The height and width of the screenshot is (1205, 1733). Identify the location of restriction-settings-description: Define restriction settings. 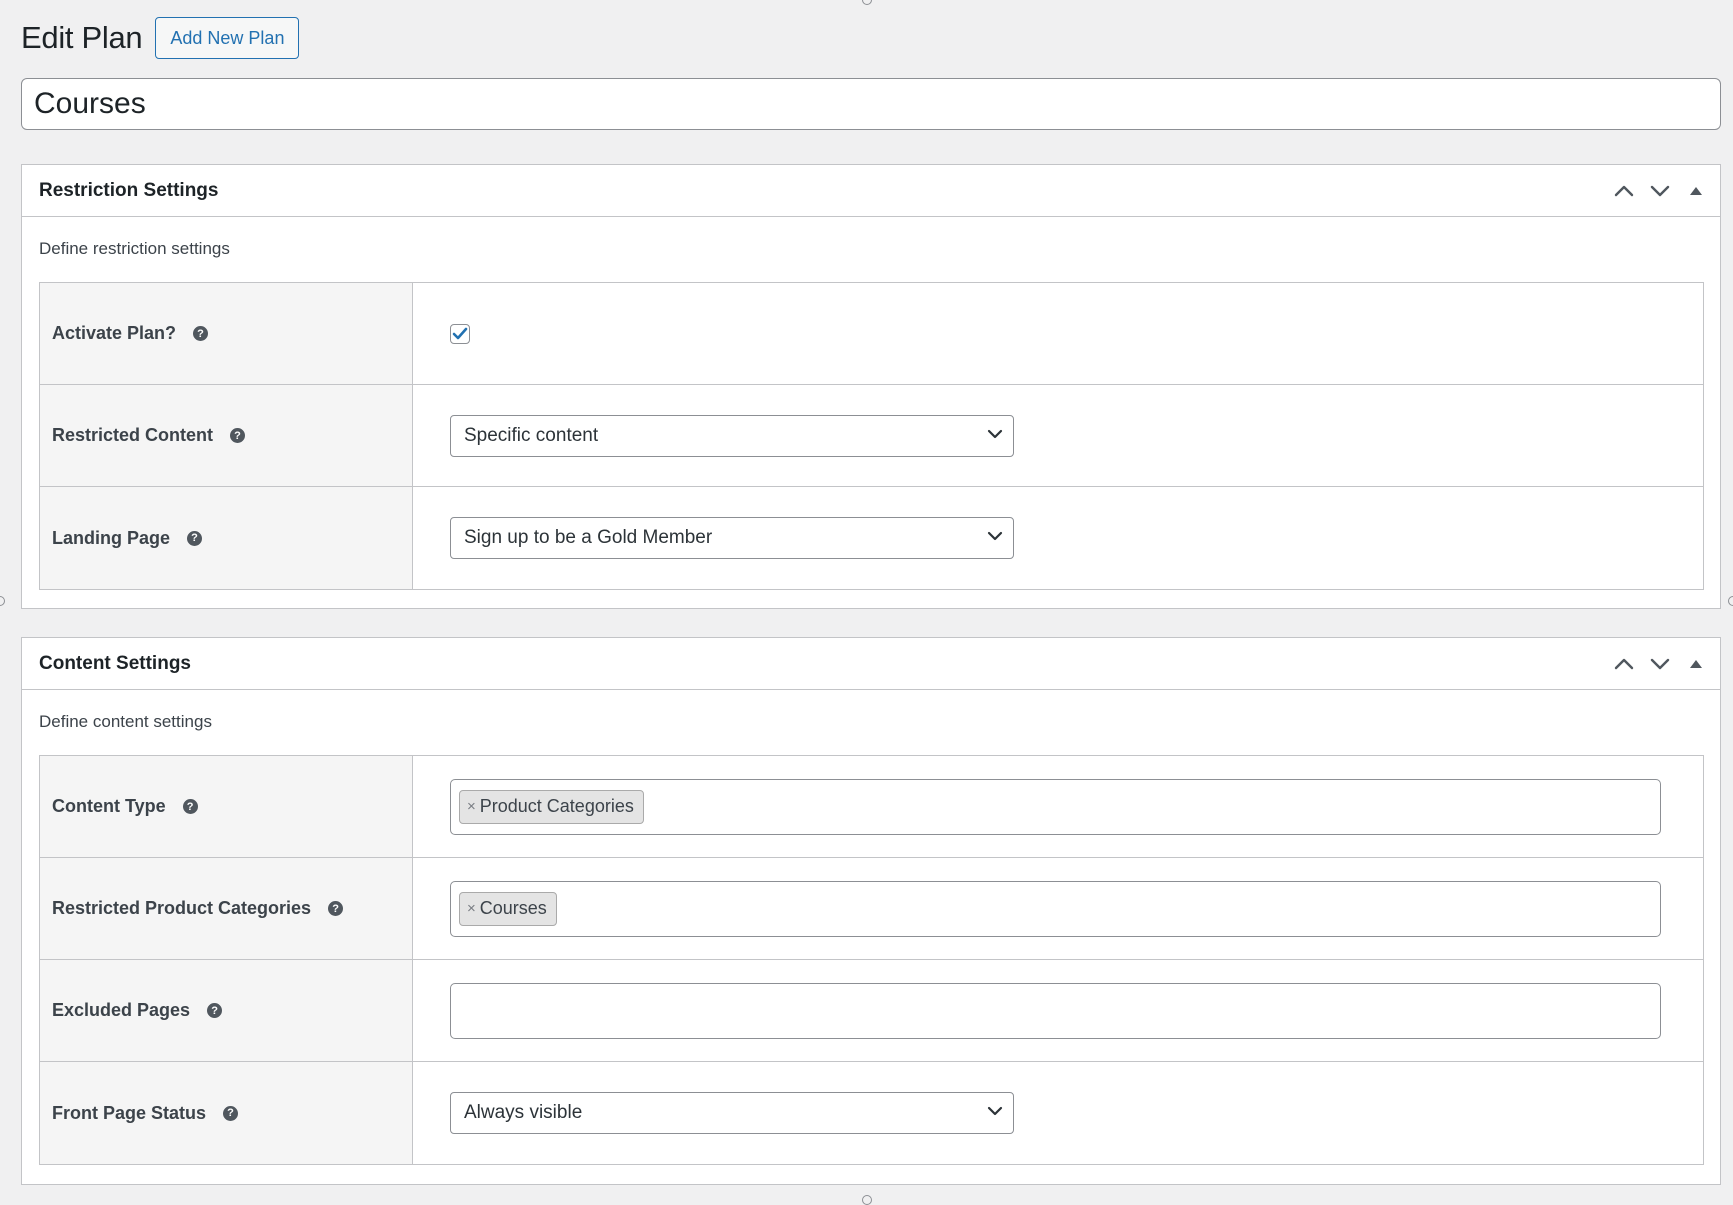
(134, 248).